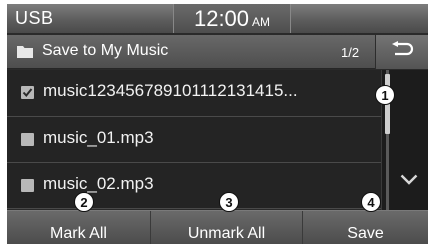 This screenshot has width=434, height=249. Describe the element at coordinates (350, 52) in the screenshot. I see `page-indicator: 1/2` at that location.